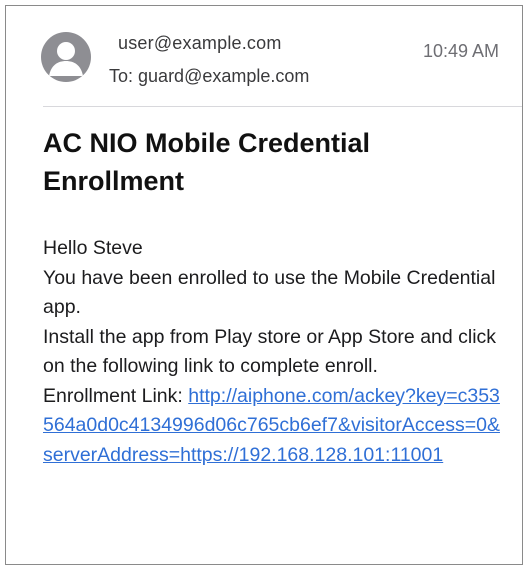 The width and height of the screenshot is (529, 565). Describe the element at coordinates (113, 395) in the screenshot. I see `enrollment-link-label: Enrollment Link:` at that location.